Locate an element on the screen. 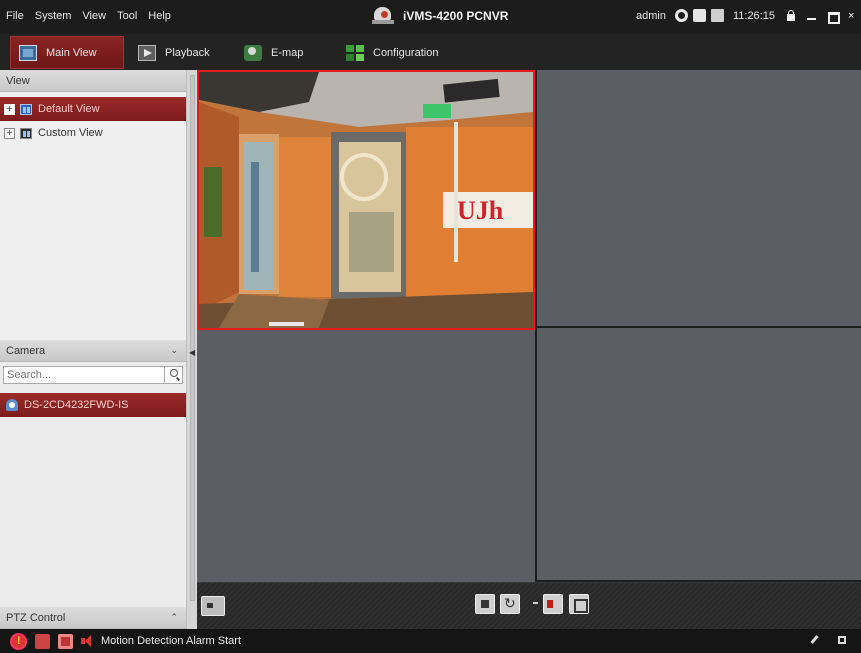 Image resolution: width=861 pixels, height=653 pixels. splitter-scrollbar is located at coordinates (192, 338).